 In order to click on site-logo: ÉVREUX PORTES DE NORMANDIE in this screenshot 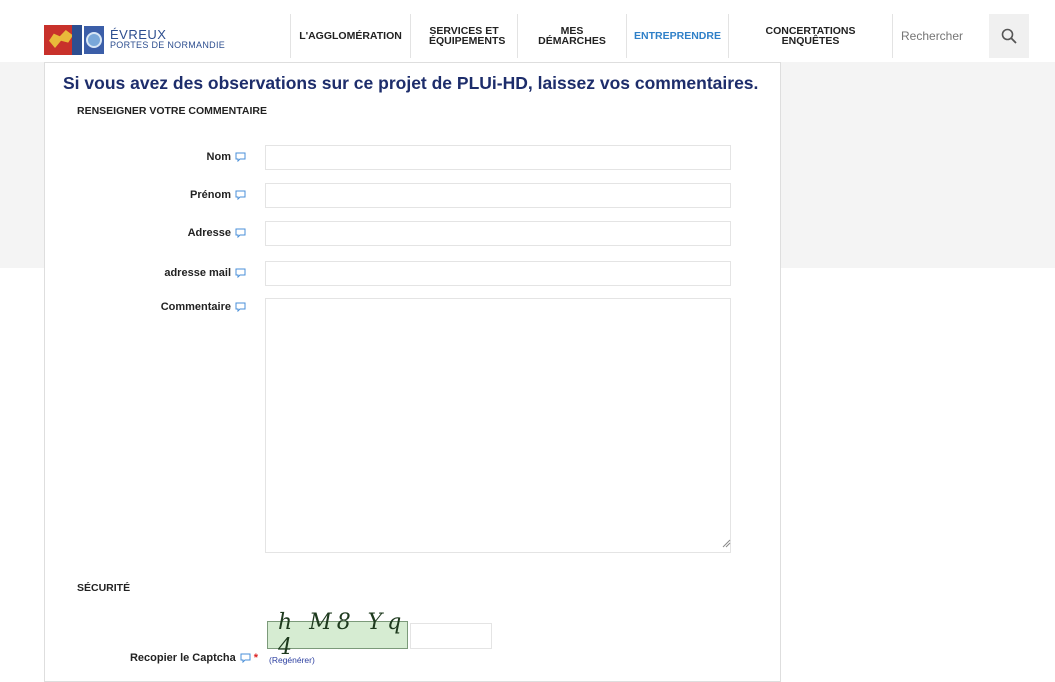, I will do `click(134, 40)`.